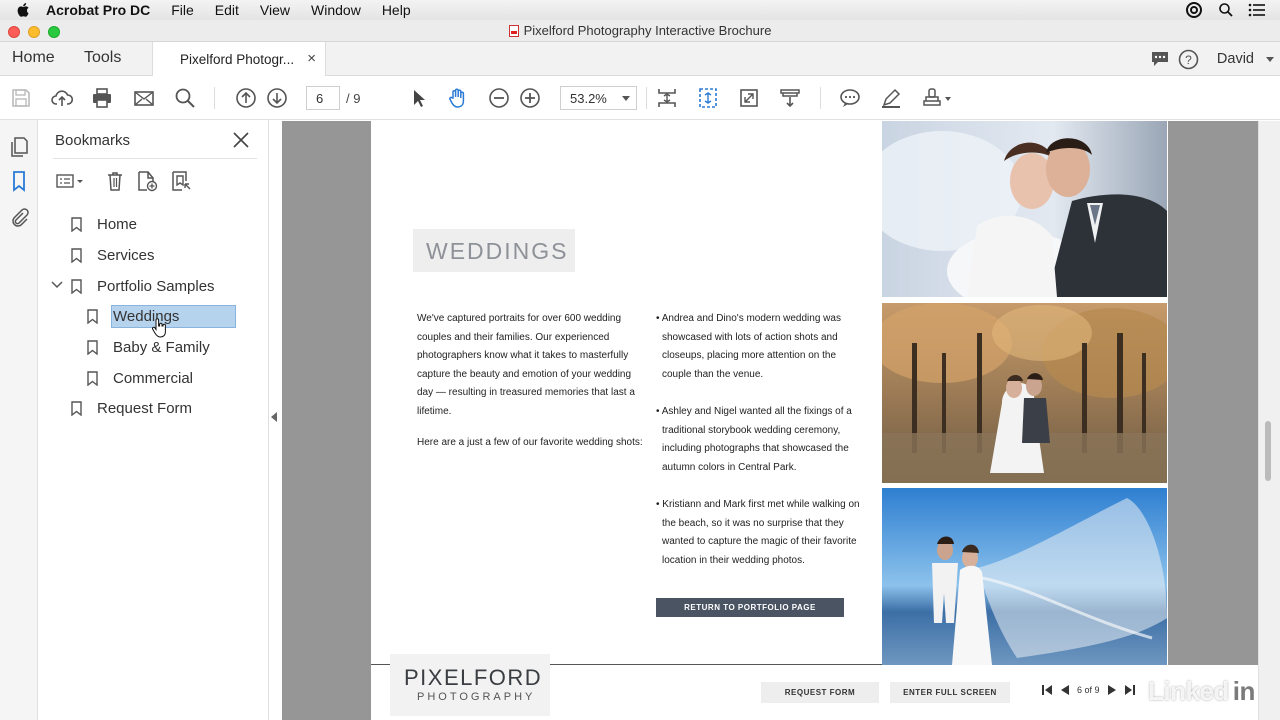  Describe the element at coordinates (115, 181) in the screenshot. I see `delete-bookmark-icon` at that location.